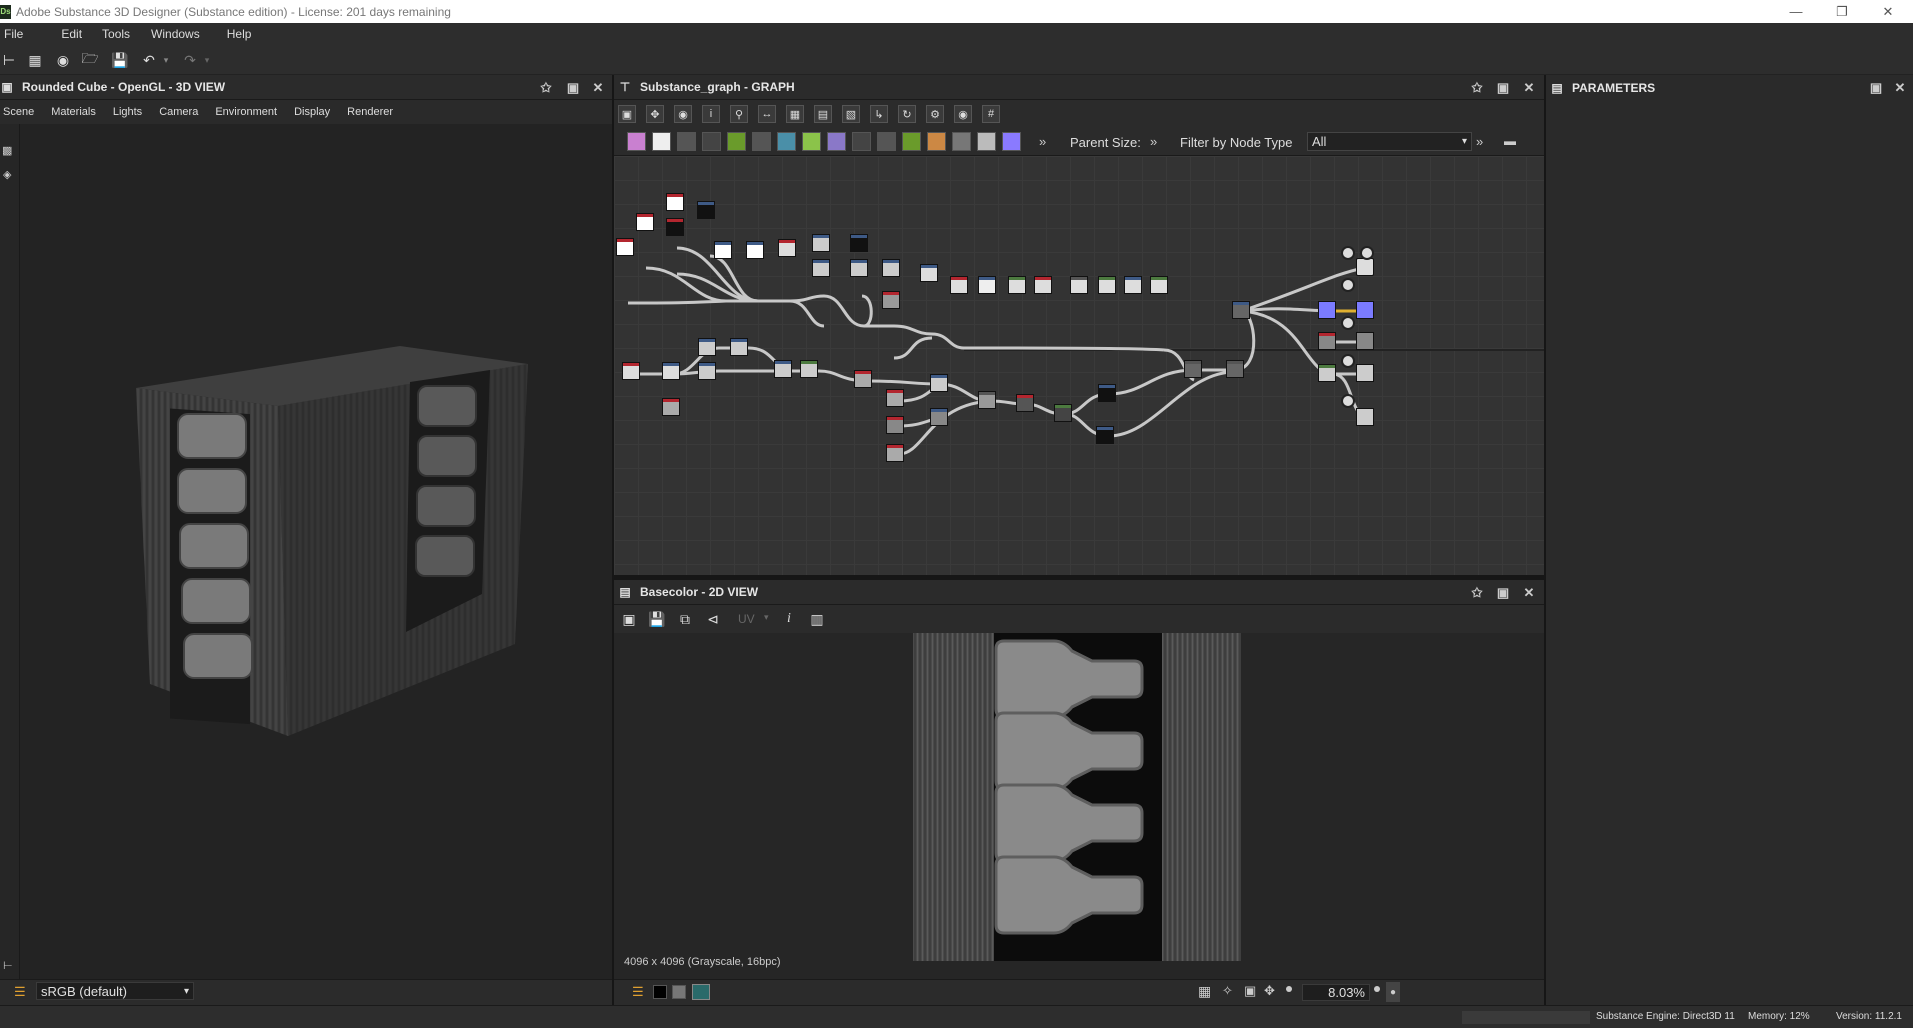 The image size is (1913, 1028). Describe the element at coordinates (1042, 141) in the screenshot. I see `more-nodes-icon: »` at that location.